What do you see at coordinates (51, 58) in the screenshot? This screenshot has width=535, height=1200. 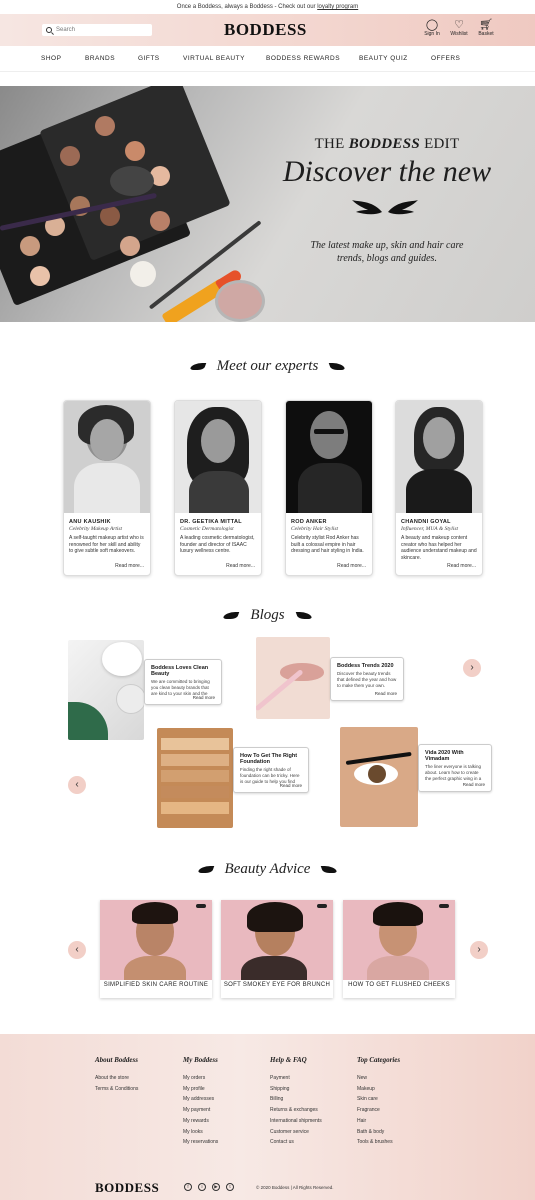 I see `nav-item-shop: SHOP` at bounding box center [51, 58].